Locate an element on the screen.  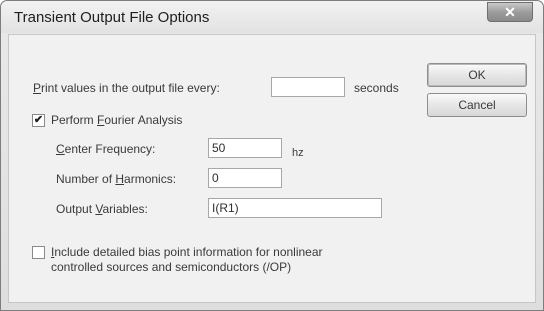
harmonics-input: 0 is located at coordinates (245, 178).